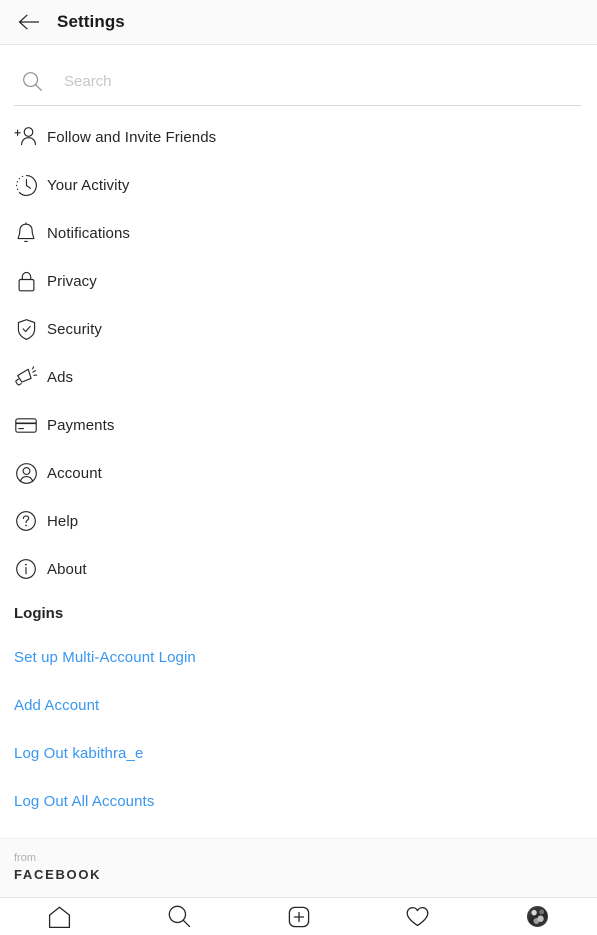 The width and height of the screenshot is (597, 935). I want to click on megaphone-icon, so click(26, 377).